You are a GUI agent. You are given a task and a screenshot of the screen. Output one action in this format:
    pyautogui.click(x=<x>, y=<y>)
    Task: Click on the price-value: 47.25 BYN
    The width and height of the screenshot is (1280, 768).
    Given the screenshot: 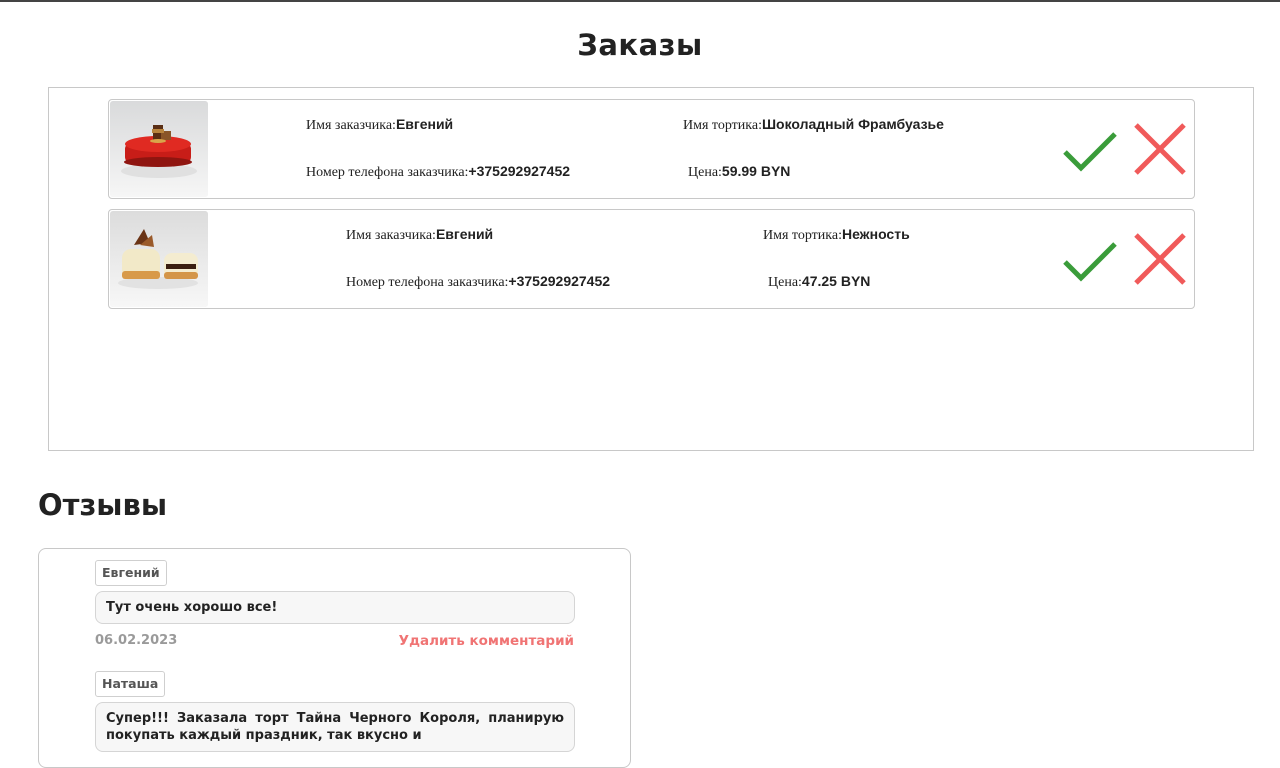 What is the action you would take?
    pyautogui.click(x=836, y=281)
    